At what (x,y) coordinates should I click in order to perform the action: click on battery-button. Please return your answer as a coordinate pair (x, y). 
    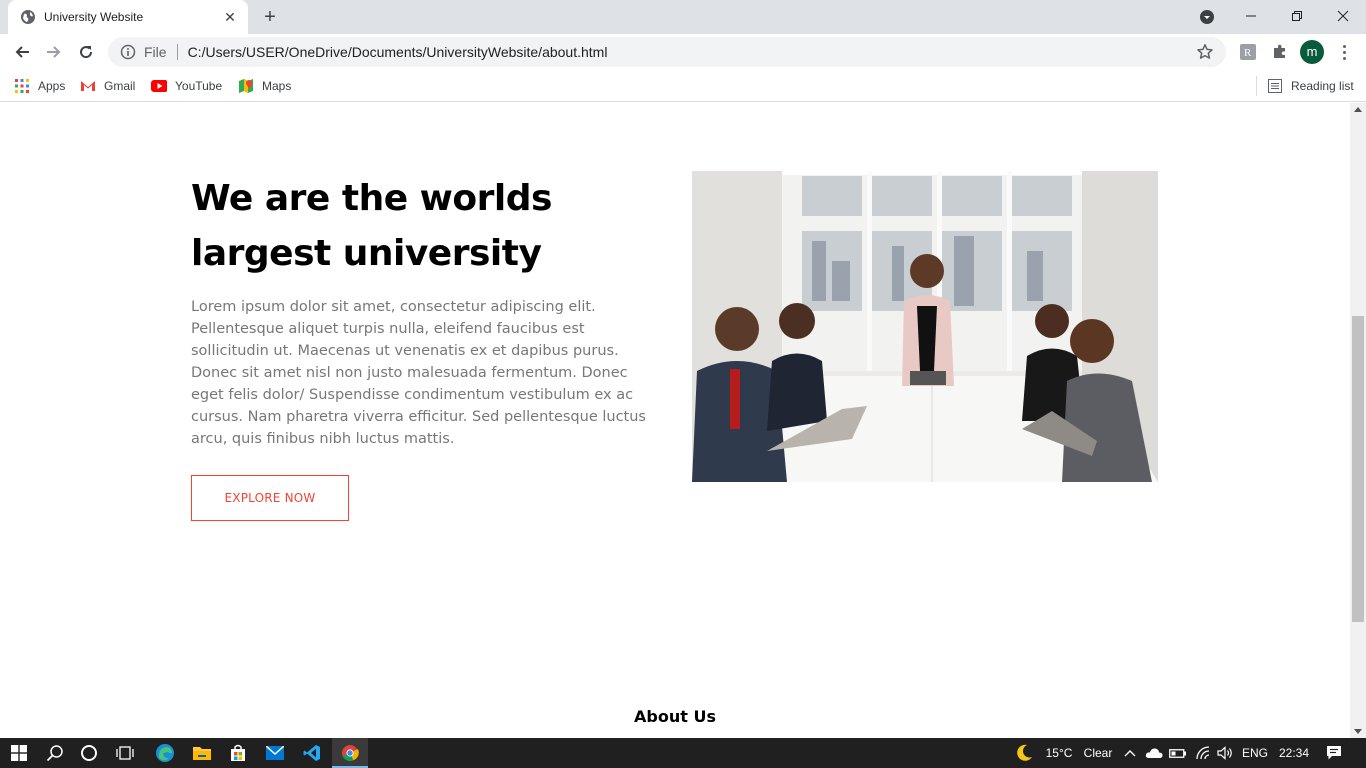
    Looking at the image, I should click on (1178, 753).